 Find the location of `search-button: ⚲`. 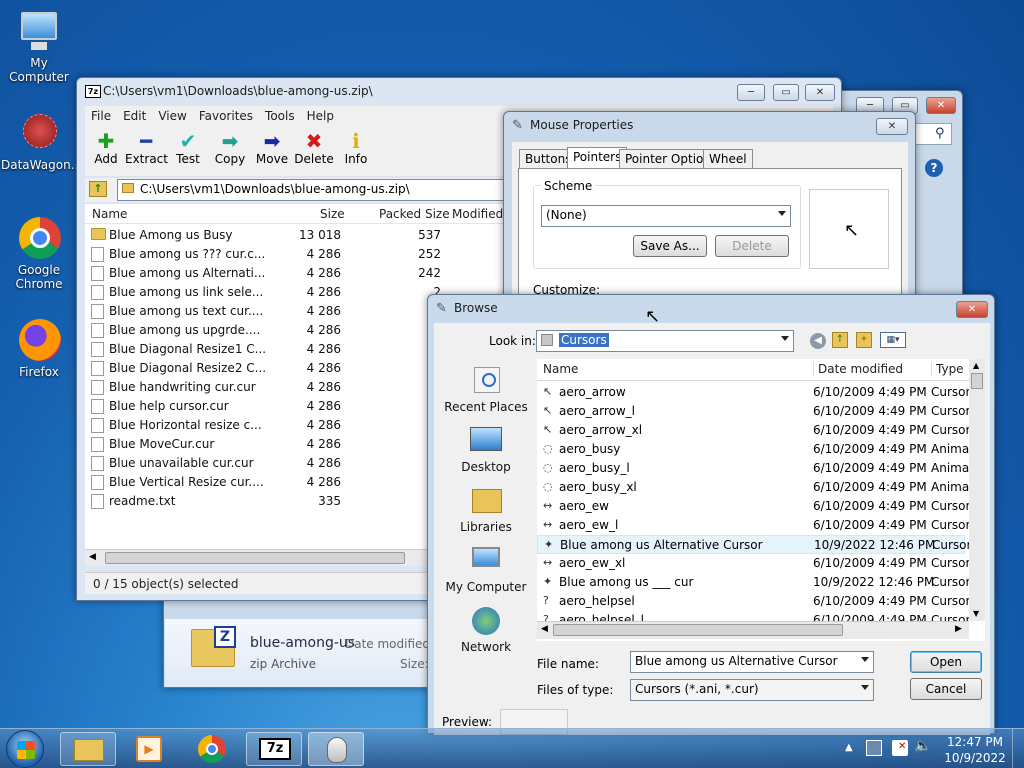

search-button: ⚲ is located at coordinates (933, 134).